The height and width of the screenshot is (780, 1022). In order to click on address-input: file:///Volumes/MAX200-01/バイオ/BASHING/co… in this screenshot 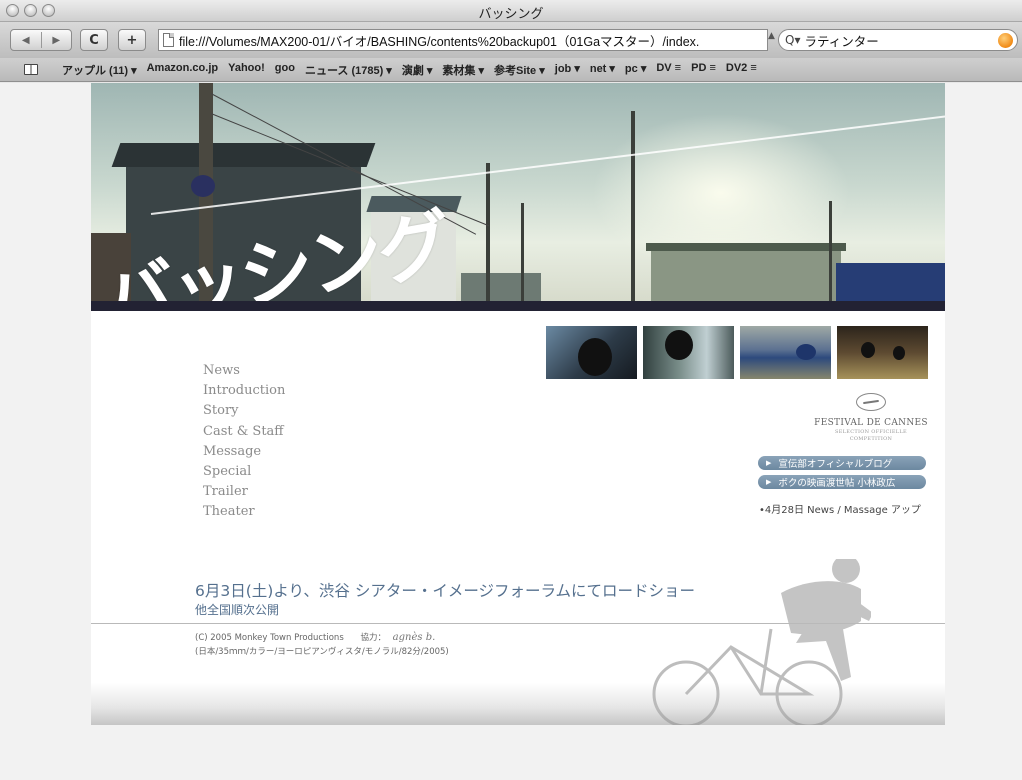, I will do `click(439, 40)`.